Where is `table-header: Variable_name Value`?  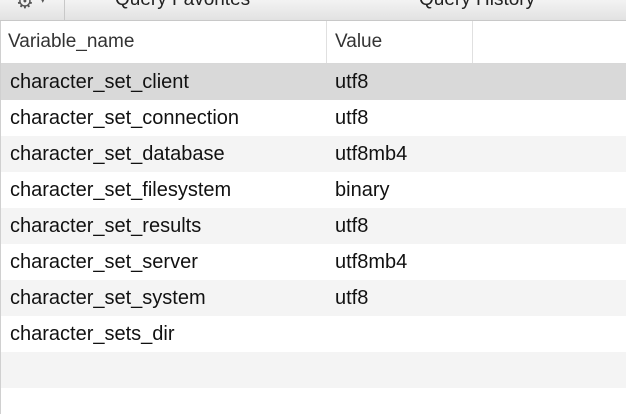 table-header: Variable_name Value is located at coordinates (313, 42).